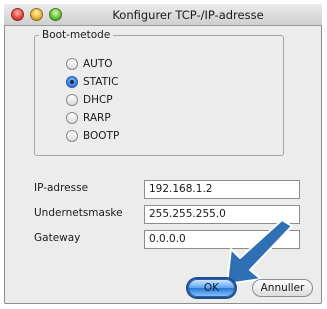  What do you see at coordinates (222, 189) in the screenshot?
I see `ip-address-field: 192.168.1.2` at bounding box center [222, 189].